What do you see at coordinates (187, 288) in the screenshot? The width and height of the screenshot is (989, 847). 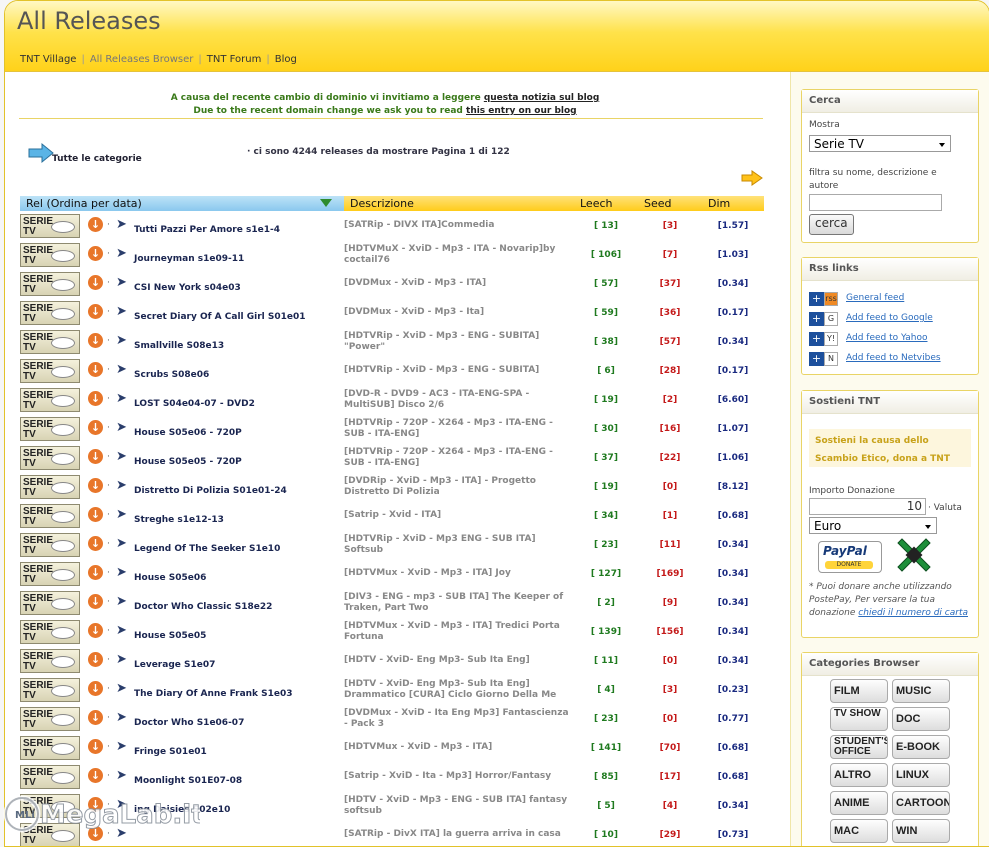 I see `release-title: CSI New York s04e03` at bounding box center [187, 288].